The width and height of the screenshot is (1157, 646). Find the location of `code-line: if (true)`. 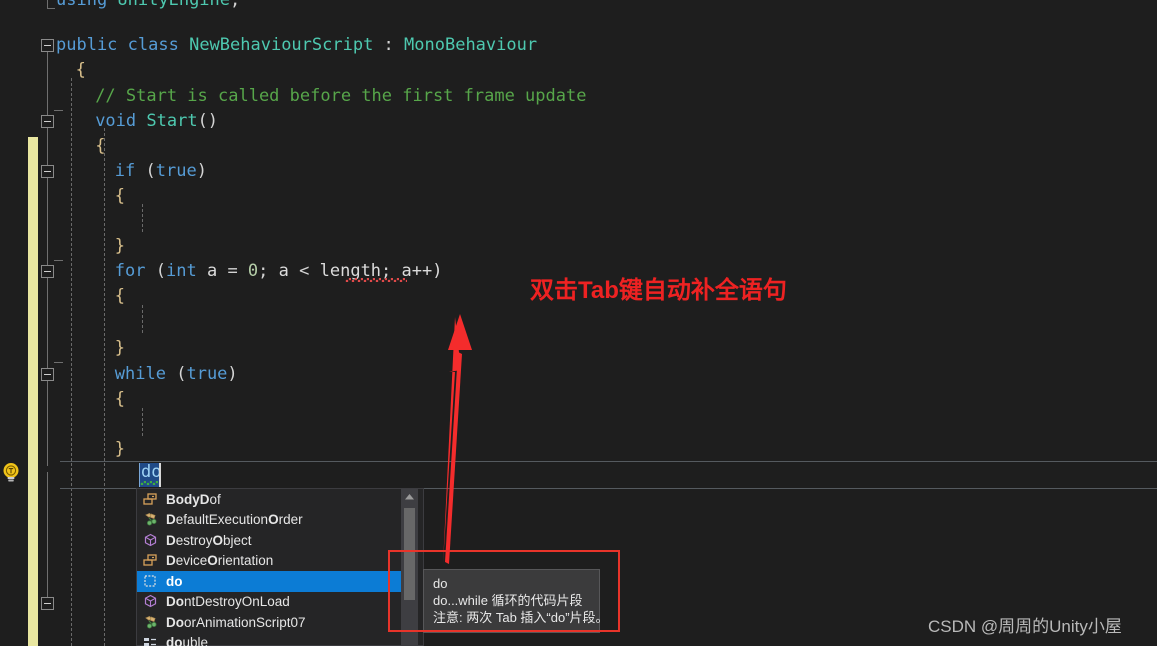

code-line: if (true) is located at coordinates (161, 171).